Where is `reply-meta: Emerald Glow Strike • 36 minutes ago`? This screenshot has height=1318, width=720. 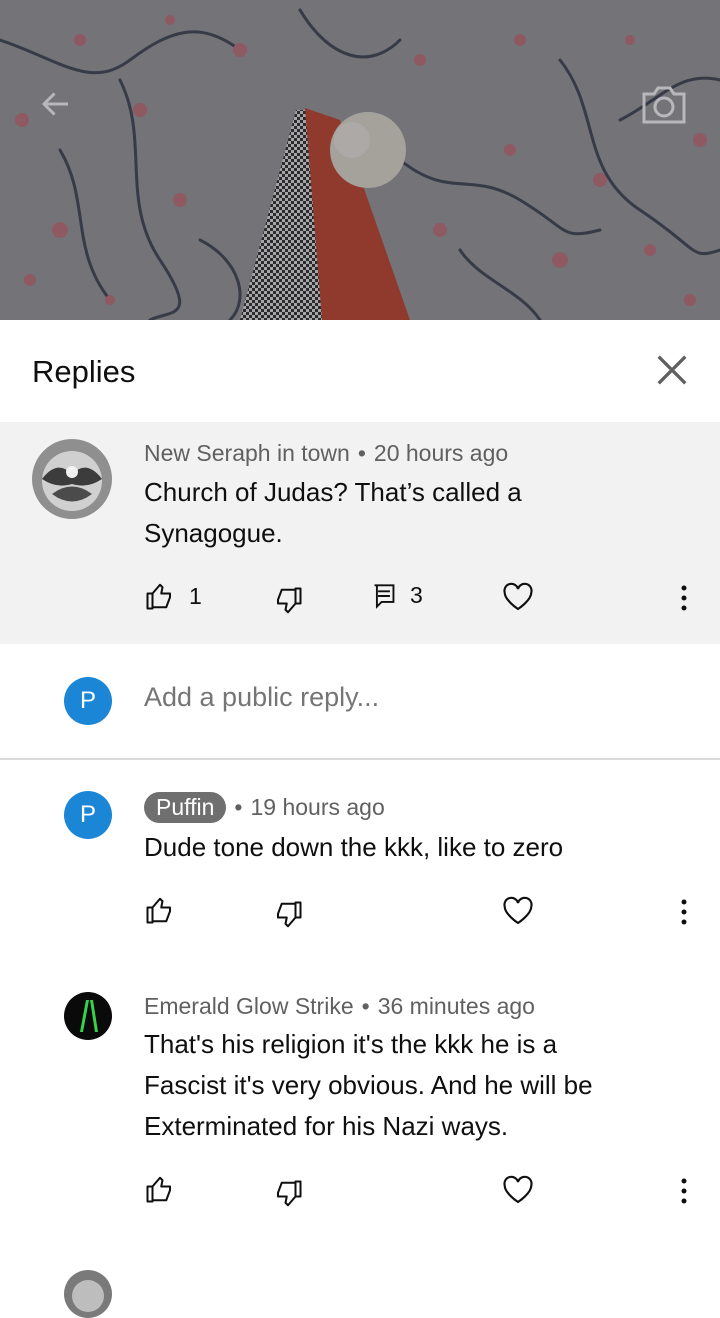
reply-meta: Emerald Glow Strike • 36 minutes ago is located at coordinates (339, 1006).